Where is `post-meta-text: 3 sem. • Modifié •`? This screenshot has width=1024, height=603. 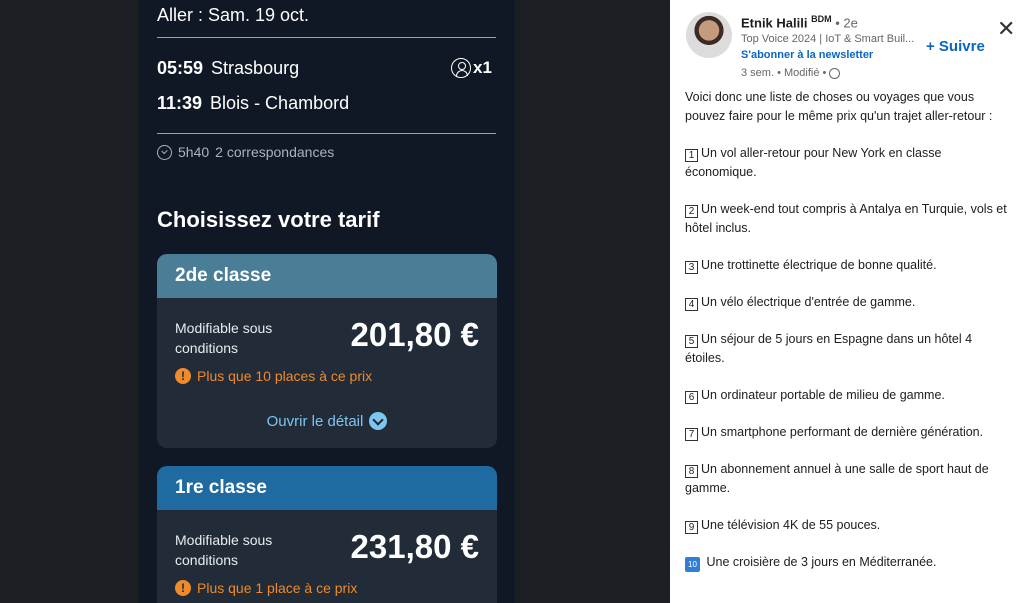 post-meta-text: 3 sem. • Modifié • is located at coordinates (784, 73).